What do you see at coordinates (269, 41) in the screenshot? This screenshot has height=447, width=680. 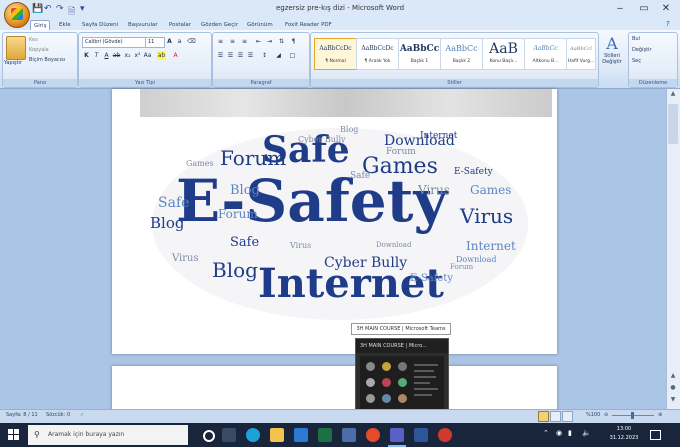 I see `increase-indent-icon: ⇥` at bounding box center [269, 41].